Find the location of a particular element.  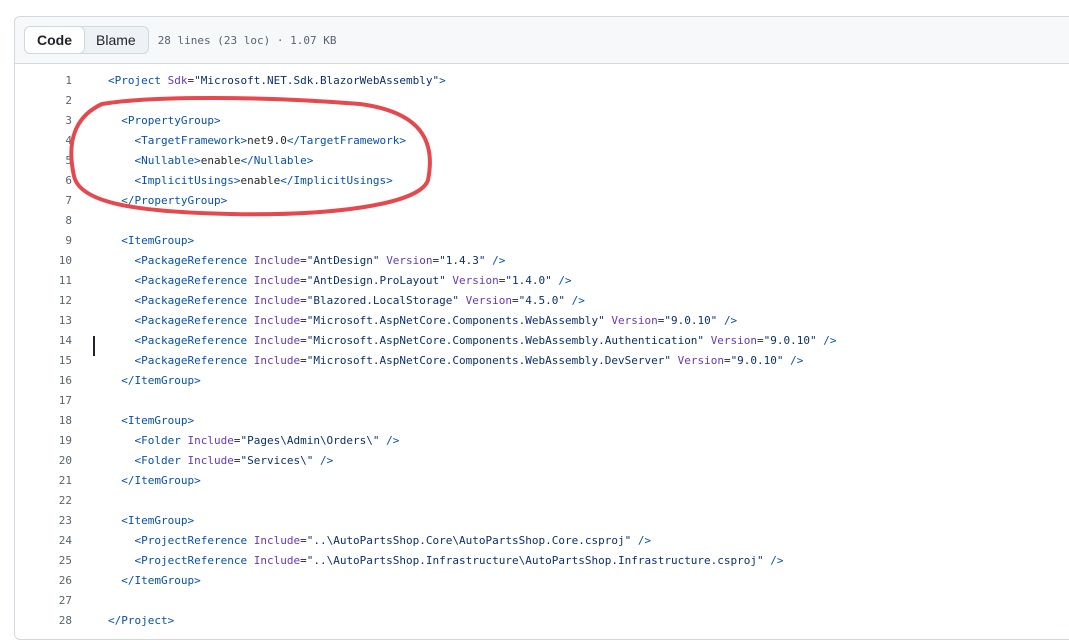

code-token: </TargetFramework> is located at coordinates (346, 140).